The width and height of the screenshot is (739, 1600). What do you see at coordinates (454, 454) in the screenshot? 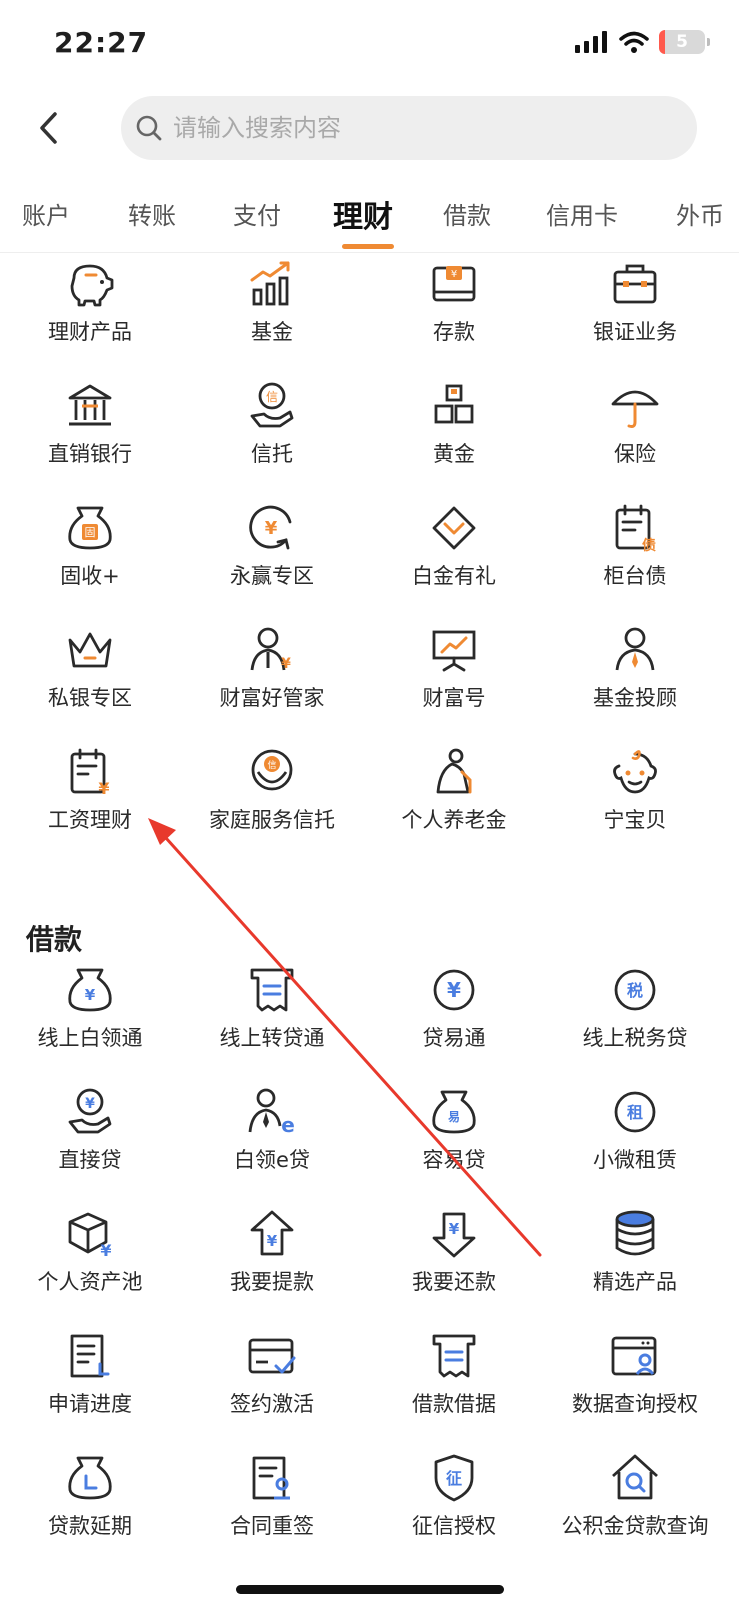
I see `grid-item-label: 黄金` at bounding box center [454, 454].